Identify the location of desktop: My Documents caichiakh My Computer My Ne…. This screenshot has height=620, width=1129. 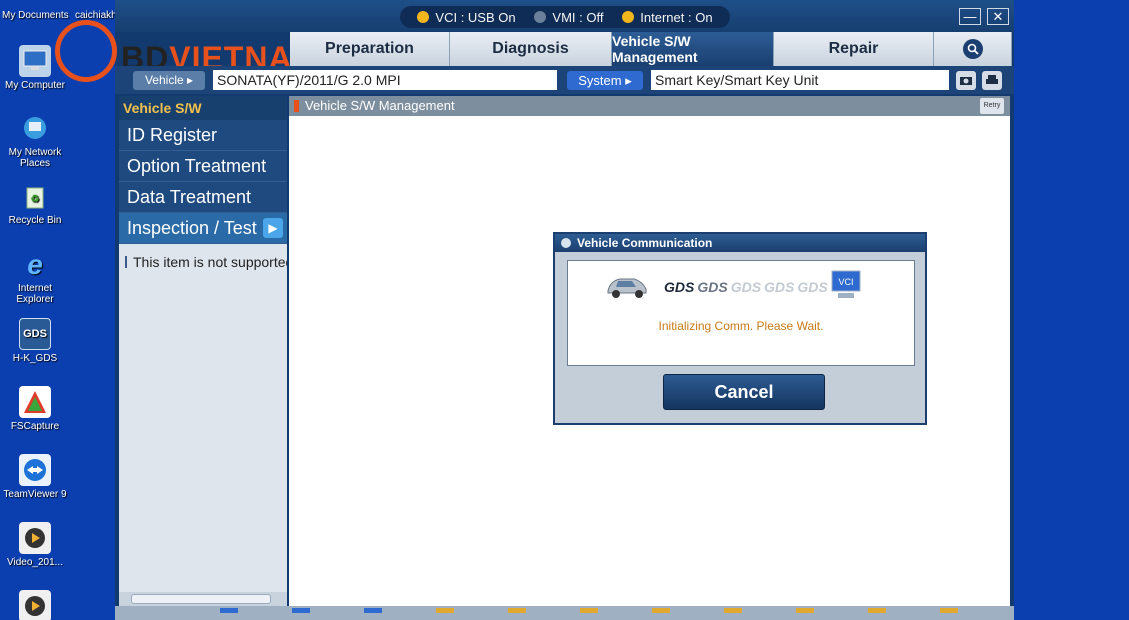
(58, 310).